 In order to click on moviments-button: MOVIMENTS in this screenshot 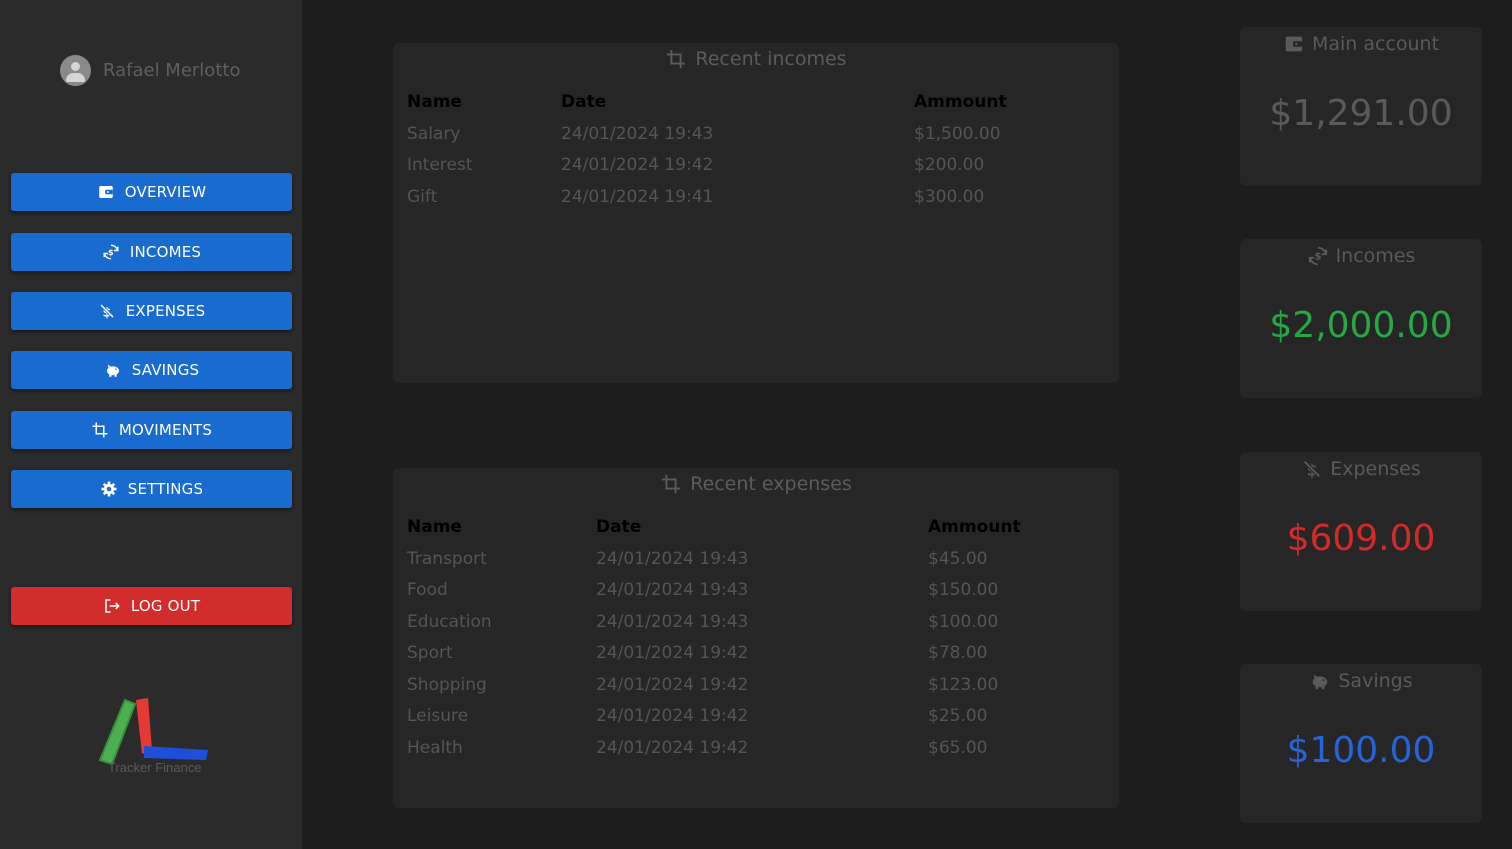, I will do `click(151, 430)`.